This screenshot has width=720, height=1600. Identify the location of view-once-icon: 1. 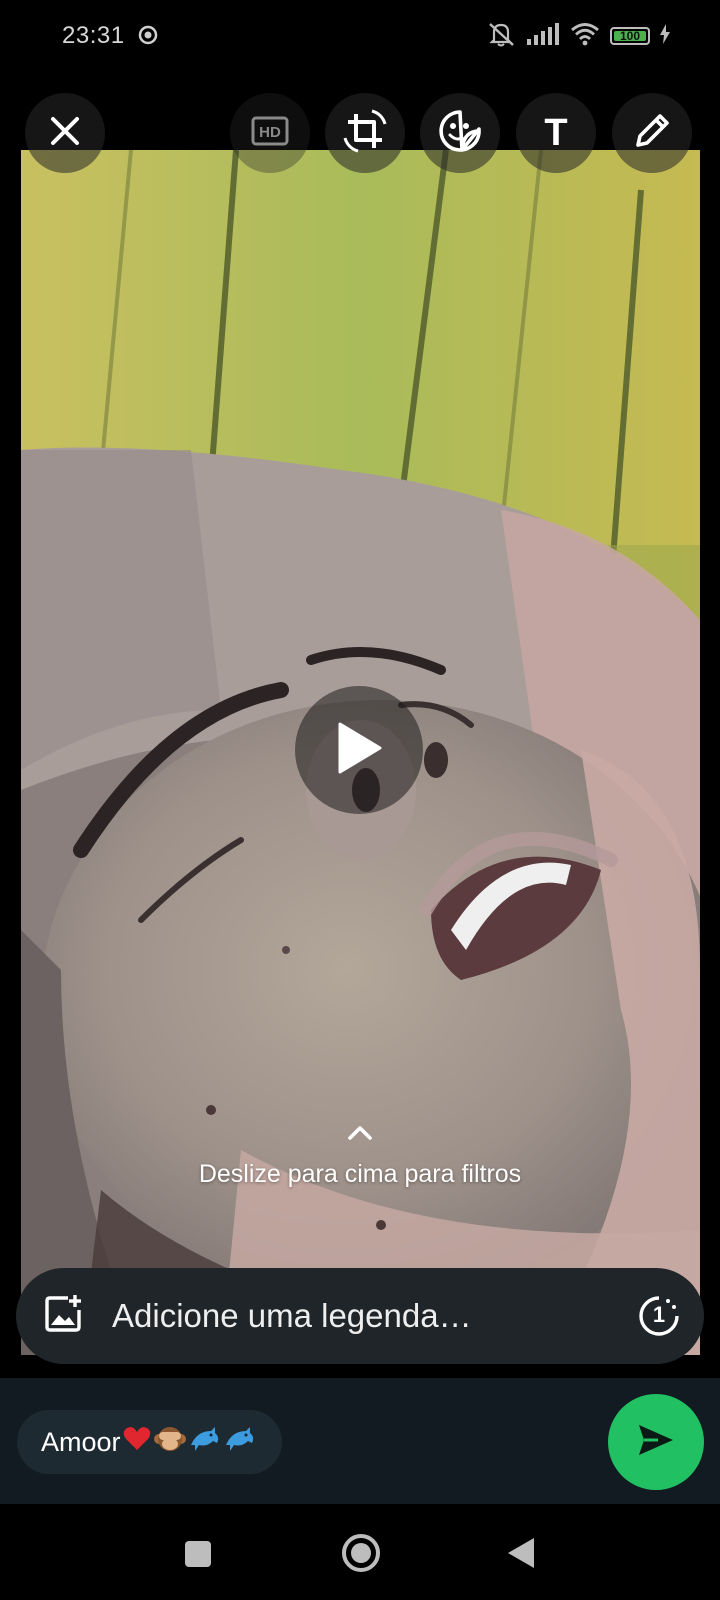
(659, 1316).